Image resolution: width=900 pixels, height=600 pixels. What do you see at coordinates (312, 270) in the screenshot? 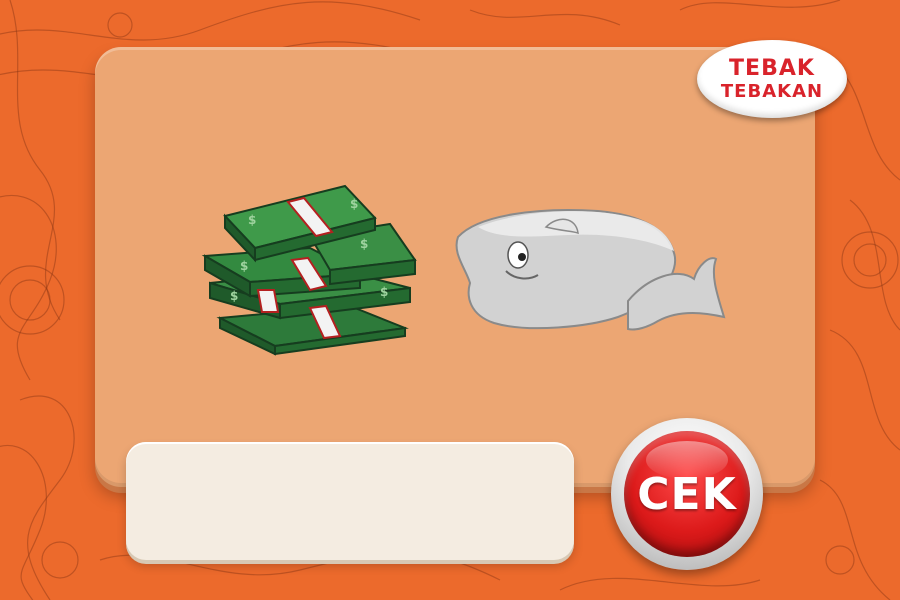
I see `money-stacks-icon: $ $ $ $ $ $` at bounding box center [312, 270].